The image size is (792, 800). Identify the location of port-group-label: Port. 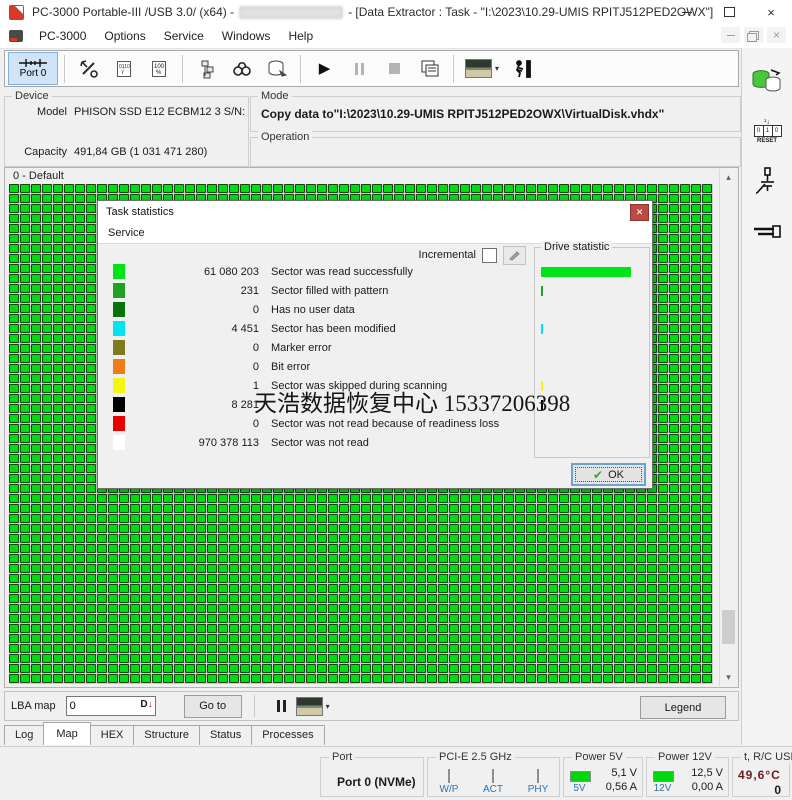
(342, 757).